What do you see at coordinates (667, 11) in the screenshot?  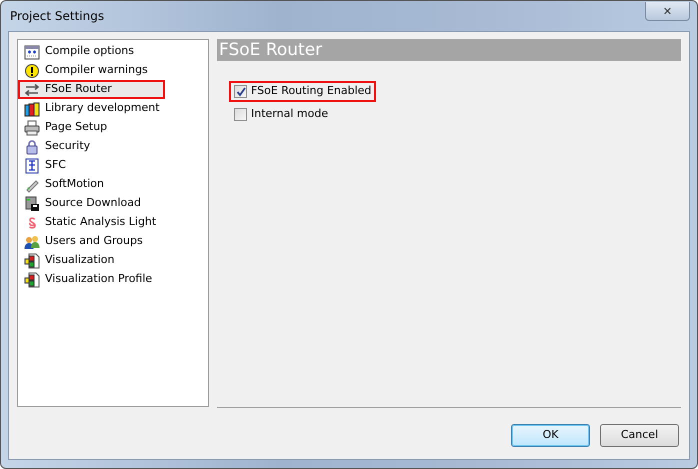 I see `close-button: ✕` at bounding box center [667, 11].